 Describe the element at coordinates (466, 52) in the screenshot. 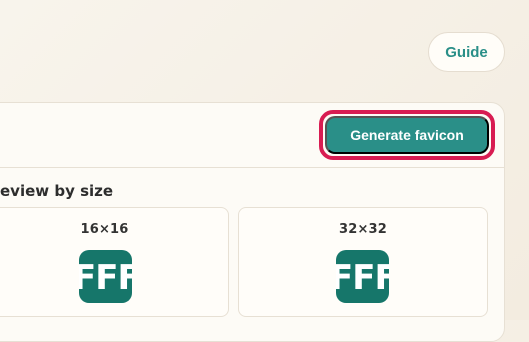

I see `guide-button: Guide` at that location.